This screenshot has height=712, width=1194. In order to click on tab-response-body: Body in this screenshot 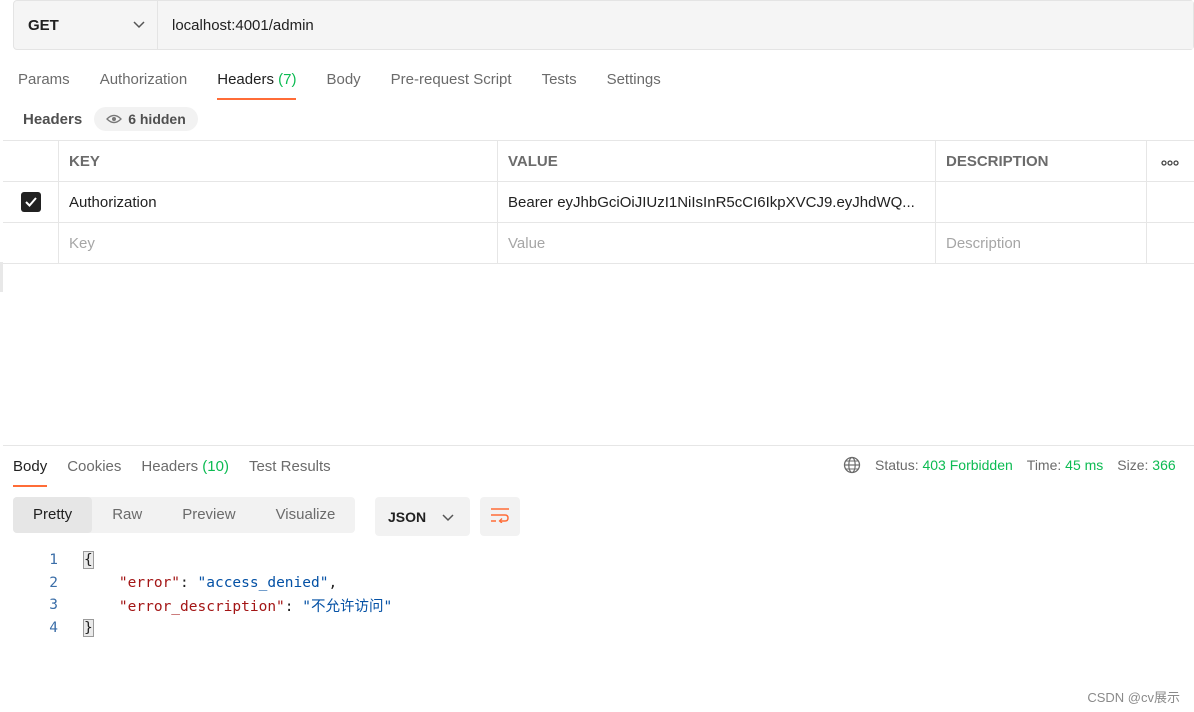, I will do `click(30, 470)`.